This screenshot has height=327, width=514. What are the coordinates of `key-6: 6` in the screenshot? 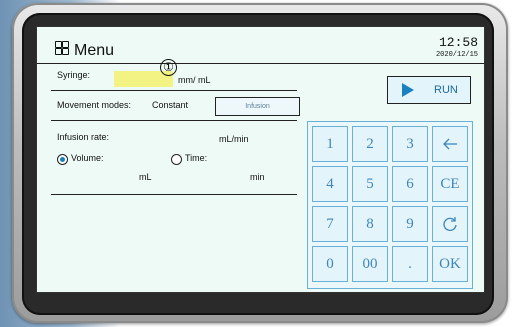 It's located at (410, 184).